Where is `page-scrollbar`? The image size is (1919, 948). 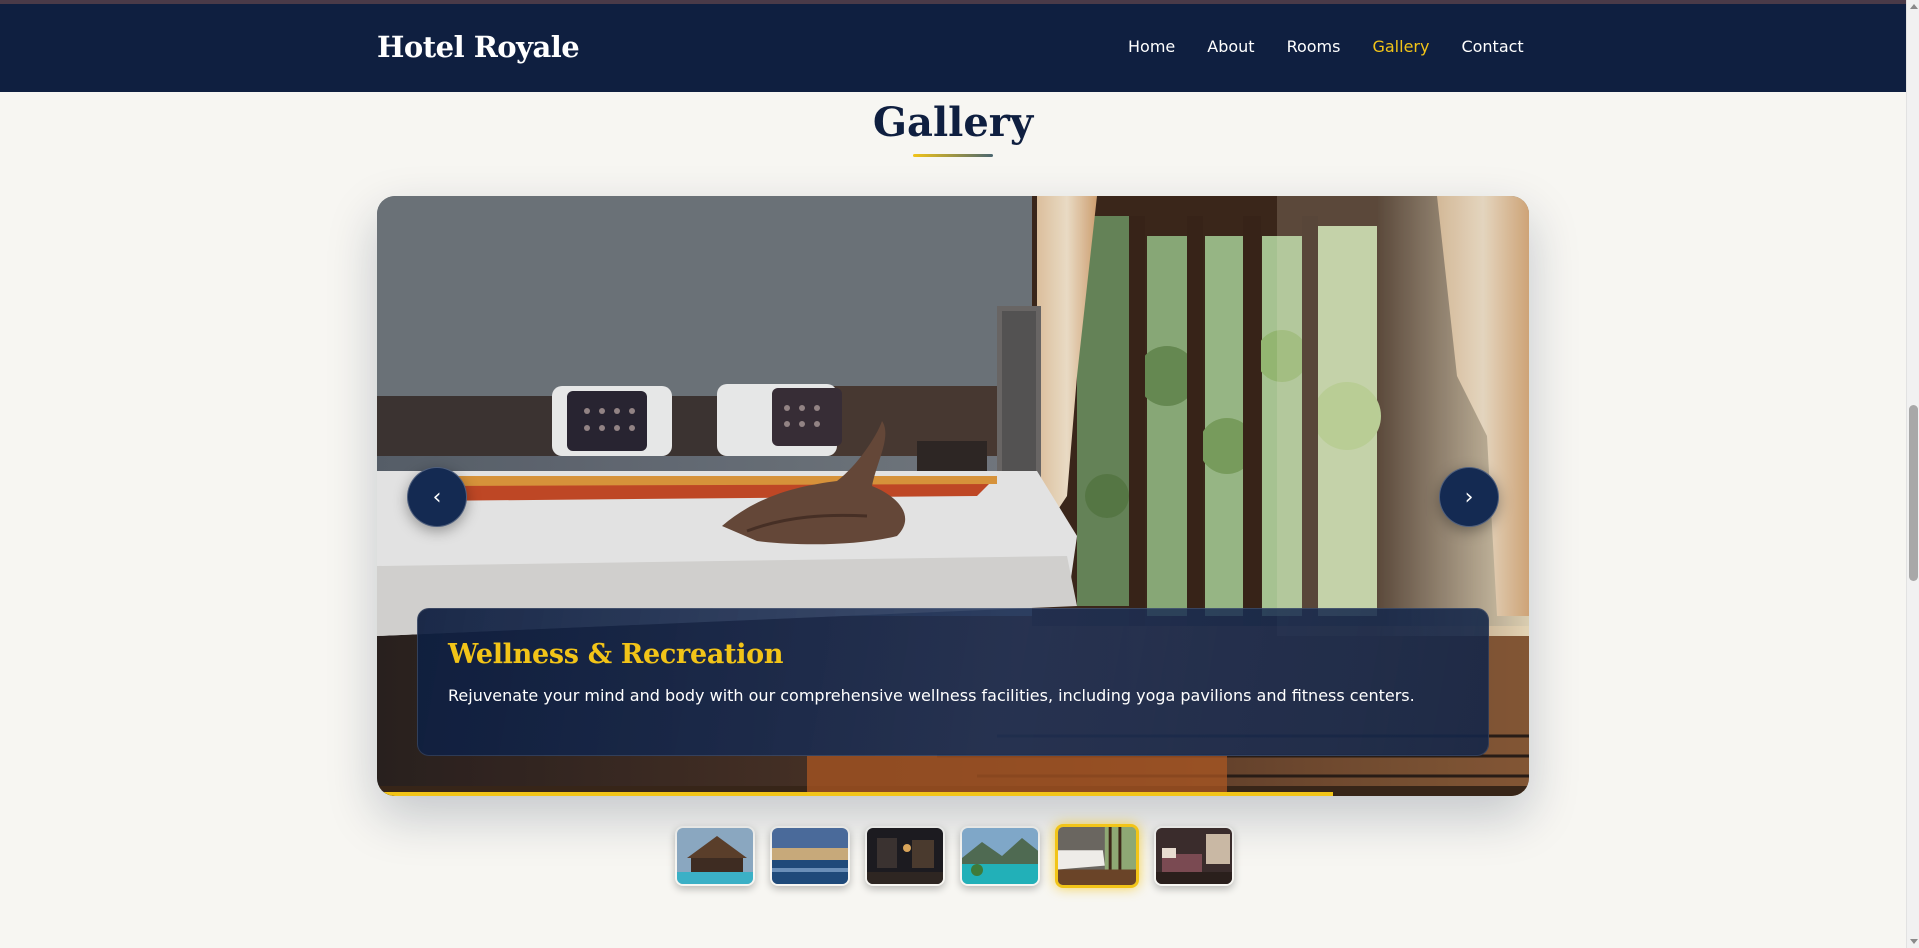 page-scrollbar is located at coordinates (1912, 474).